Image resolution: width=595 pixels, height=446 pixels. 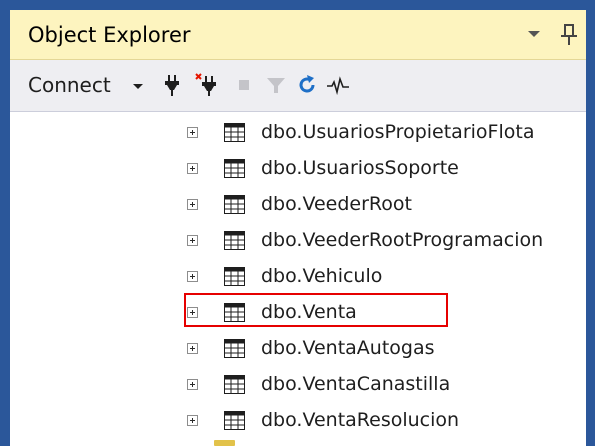 What do you see at coordinates (276, 85) in the screenshot?
I see `filter-icon` at bounding box center [276, 85].